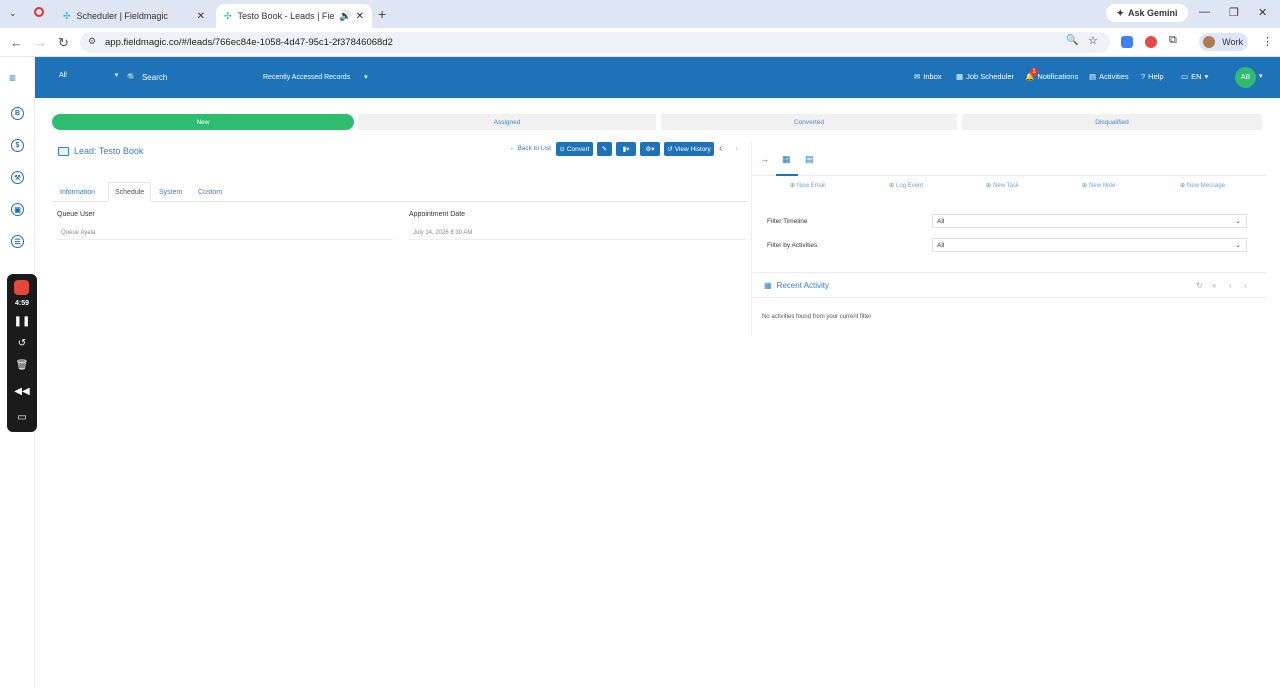  What do you see at coordinates (1202, 186) in the screenshot?
I see `new-message-button: ⊕ New Message` at bounding box center [1202, 186].